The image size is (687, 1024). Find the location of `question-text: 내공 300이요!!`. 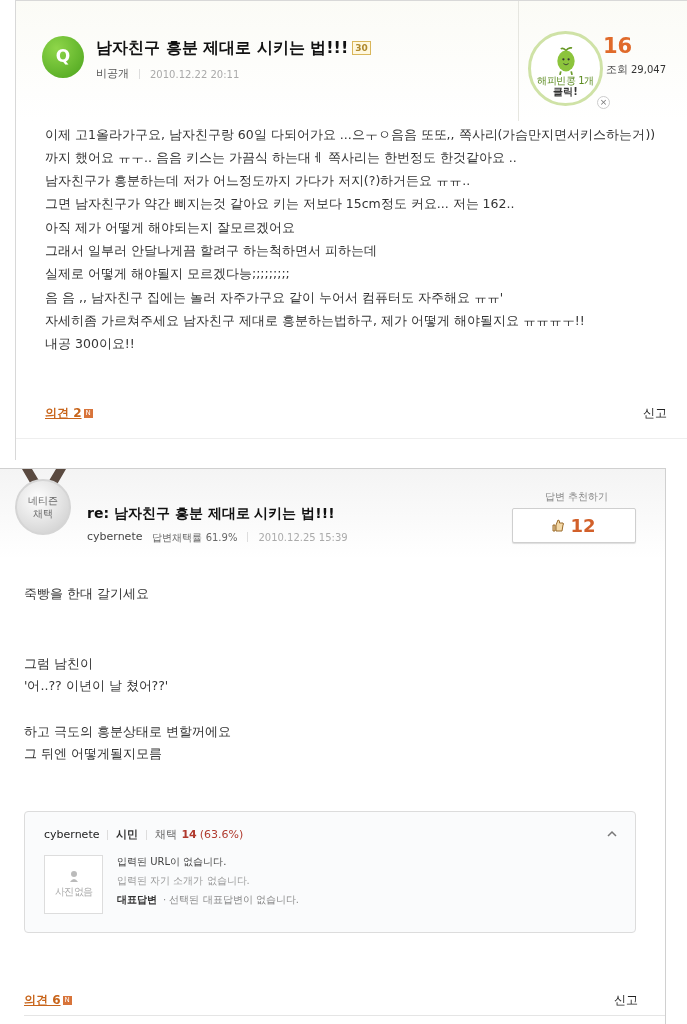

question-text: 내공 300이요!! is located at coordinates (90, 344).